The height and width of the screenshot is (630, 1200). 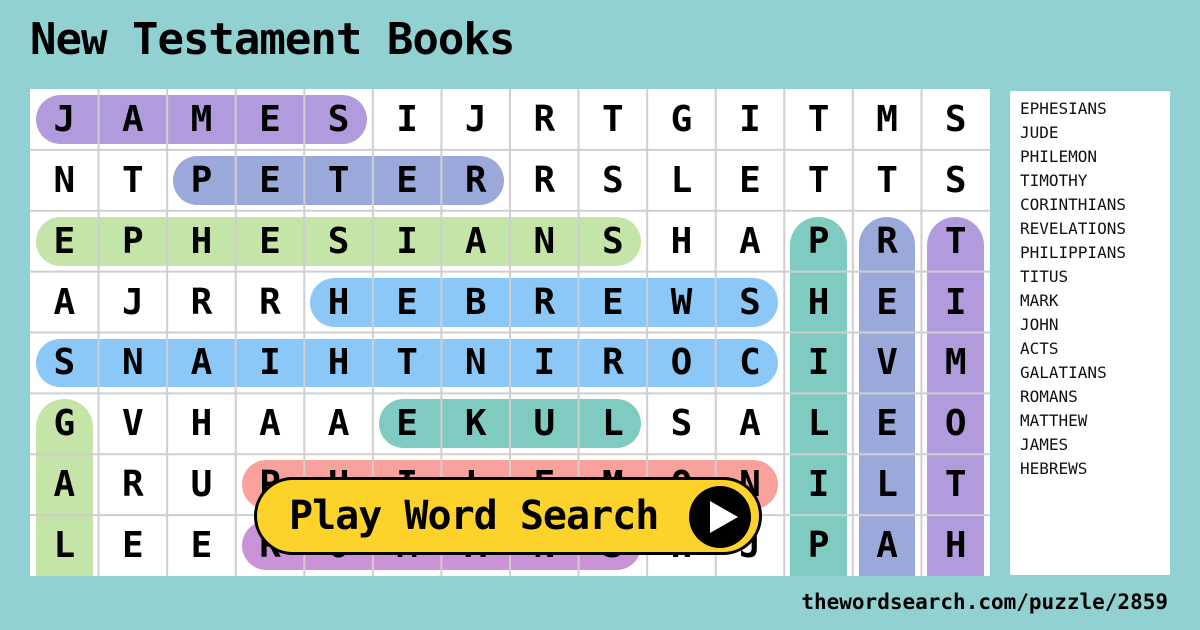 I want to click on grid-cell: K, so click(x=475, y=423).